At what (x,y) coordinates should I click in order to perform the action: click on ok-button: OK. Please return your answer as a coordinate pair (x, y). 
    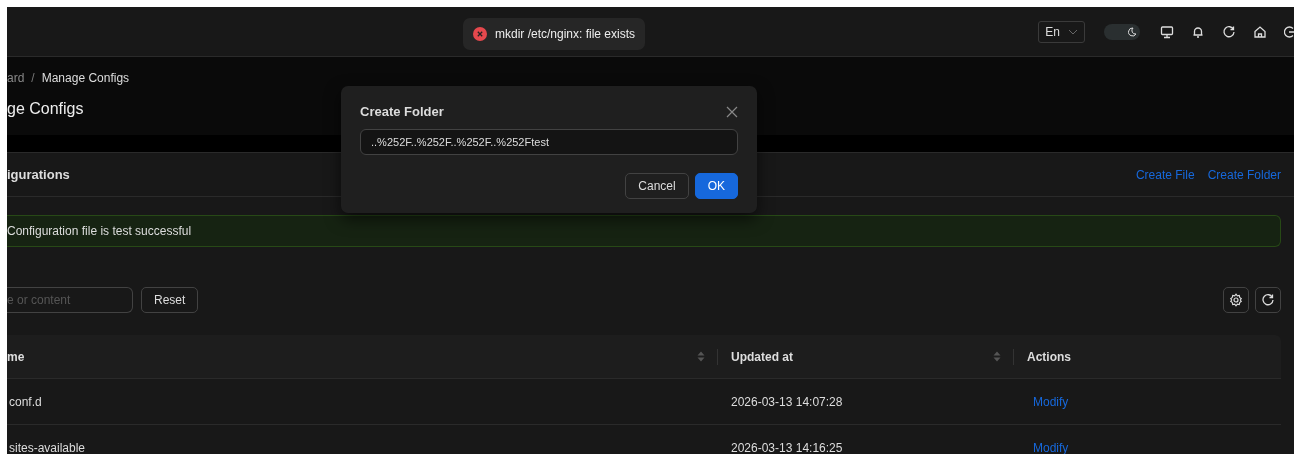
    Looking at the image, I should click on (716, 186).